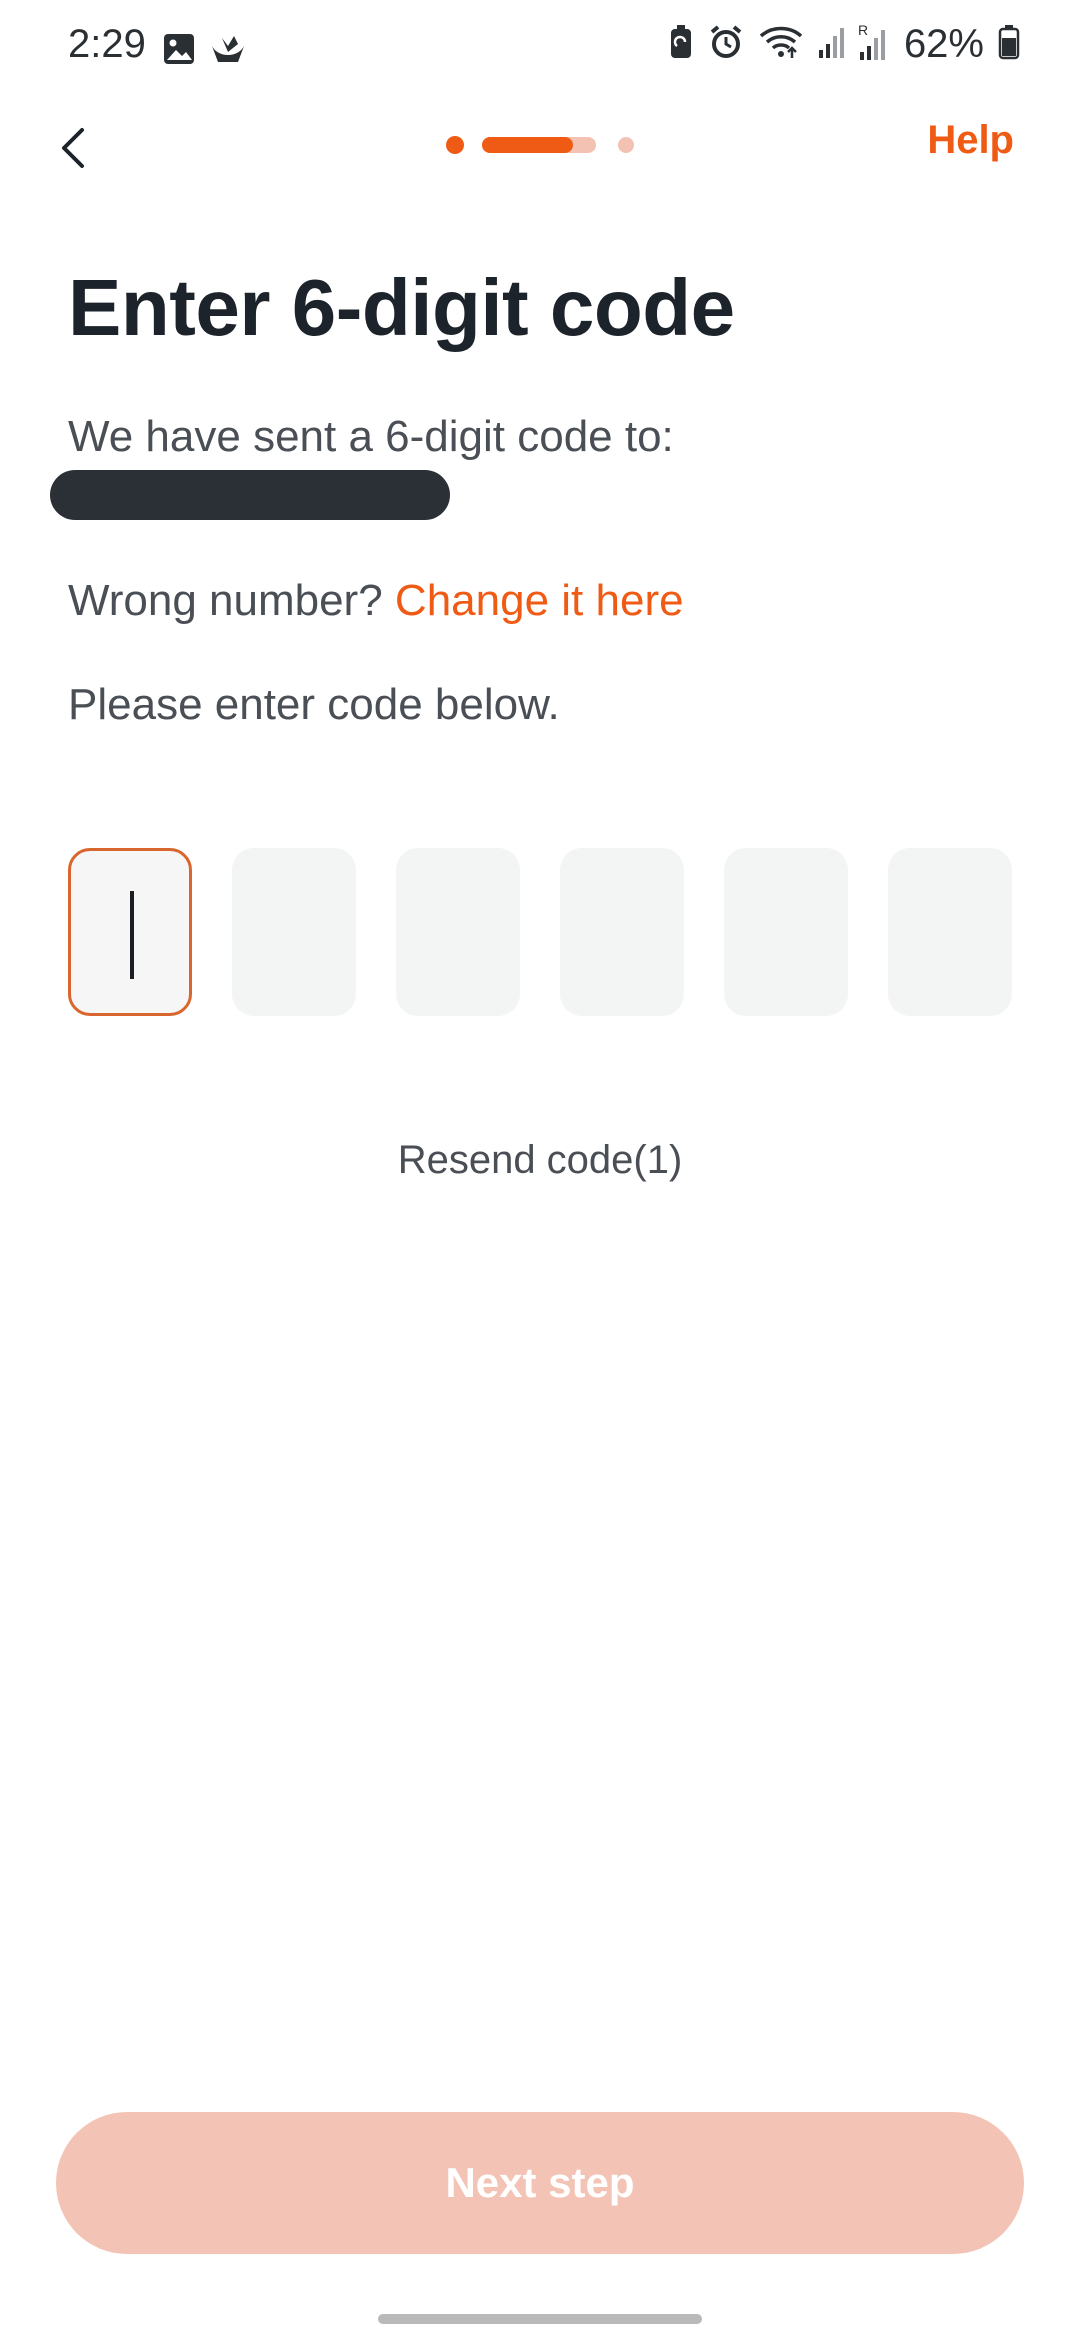 This screenshot has height=2340, width=1080. I want to click on battery-icon, so click(1009, 44).